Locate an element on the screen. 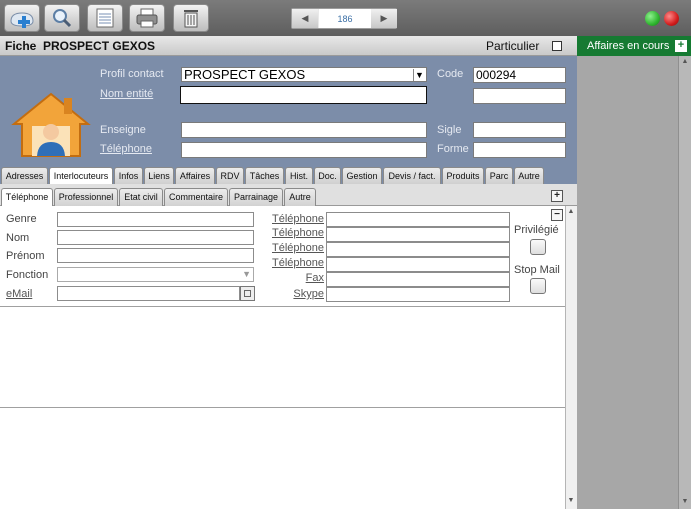  trash-icon is located at coordinates (191, 19).